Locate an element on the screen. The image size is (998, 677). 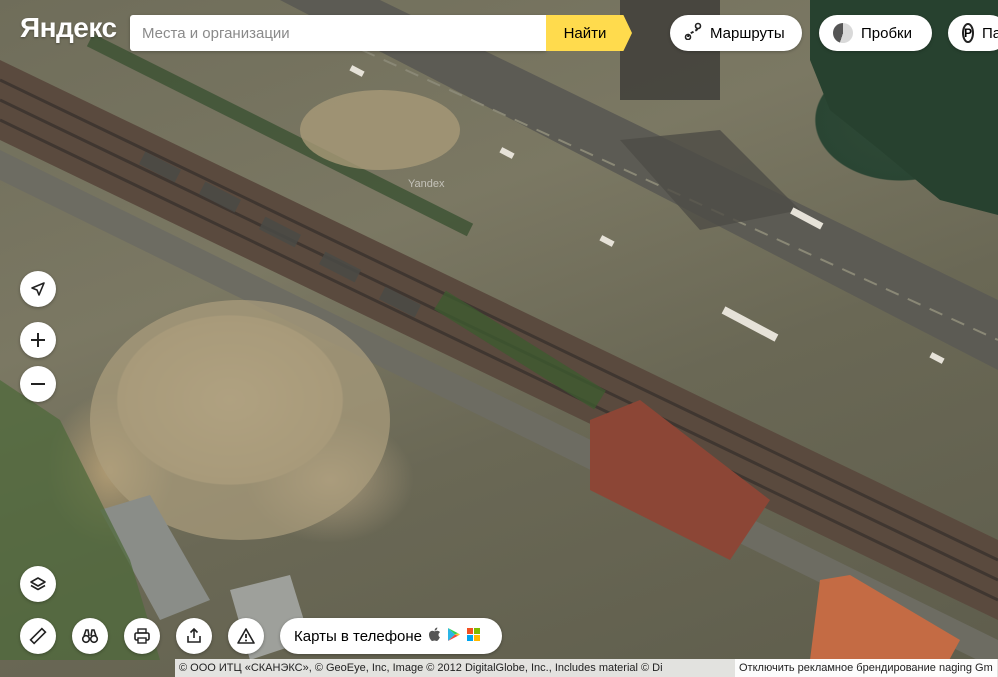
find-button: Найти is located at coordinates (589, 33).